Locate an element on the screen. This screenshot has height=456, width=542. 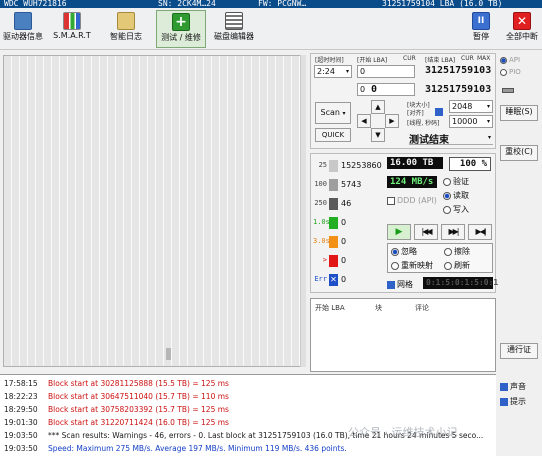
drive-info-icon is located at coordinates (23, 21).